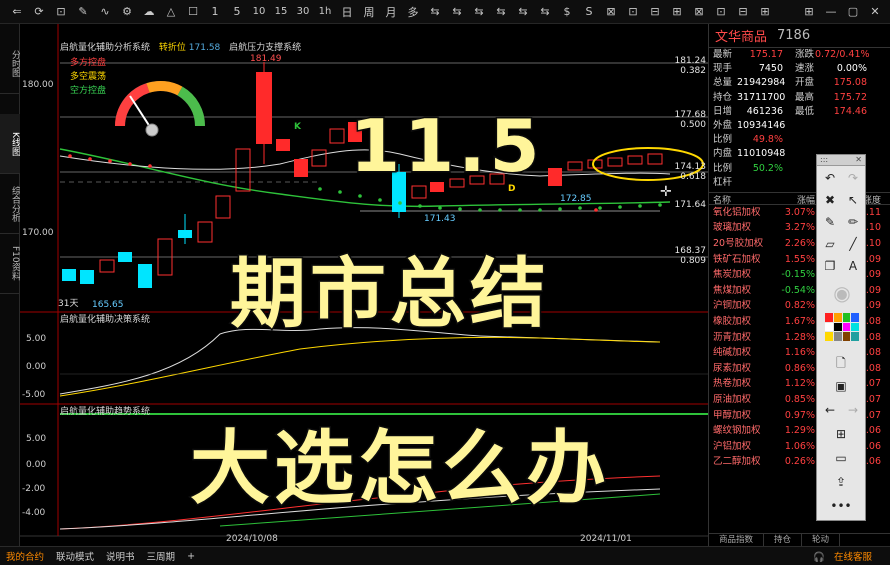  I want to click on quote-key: 杠杆, so click(723, 182).